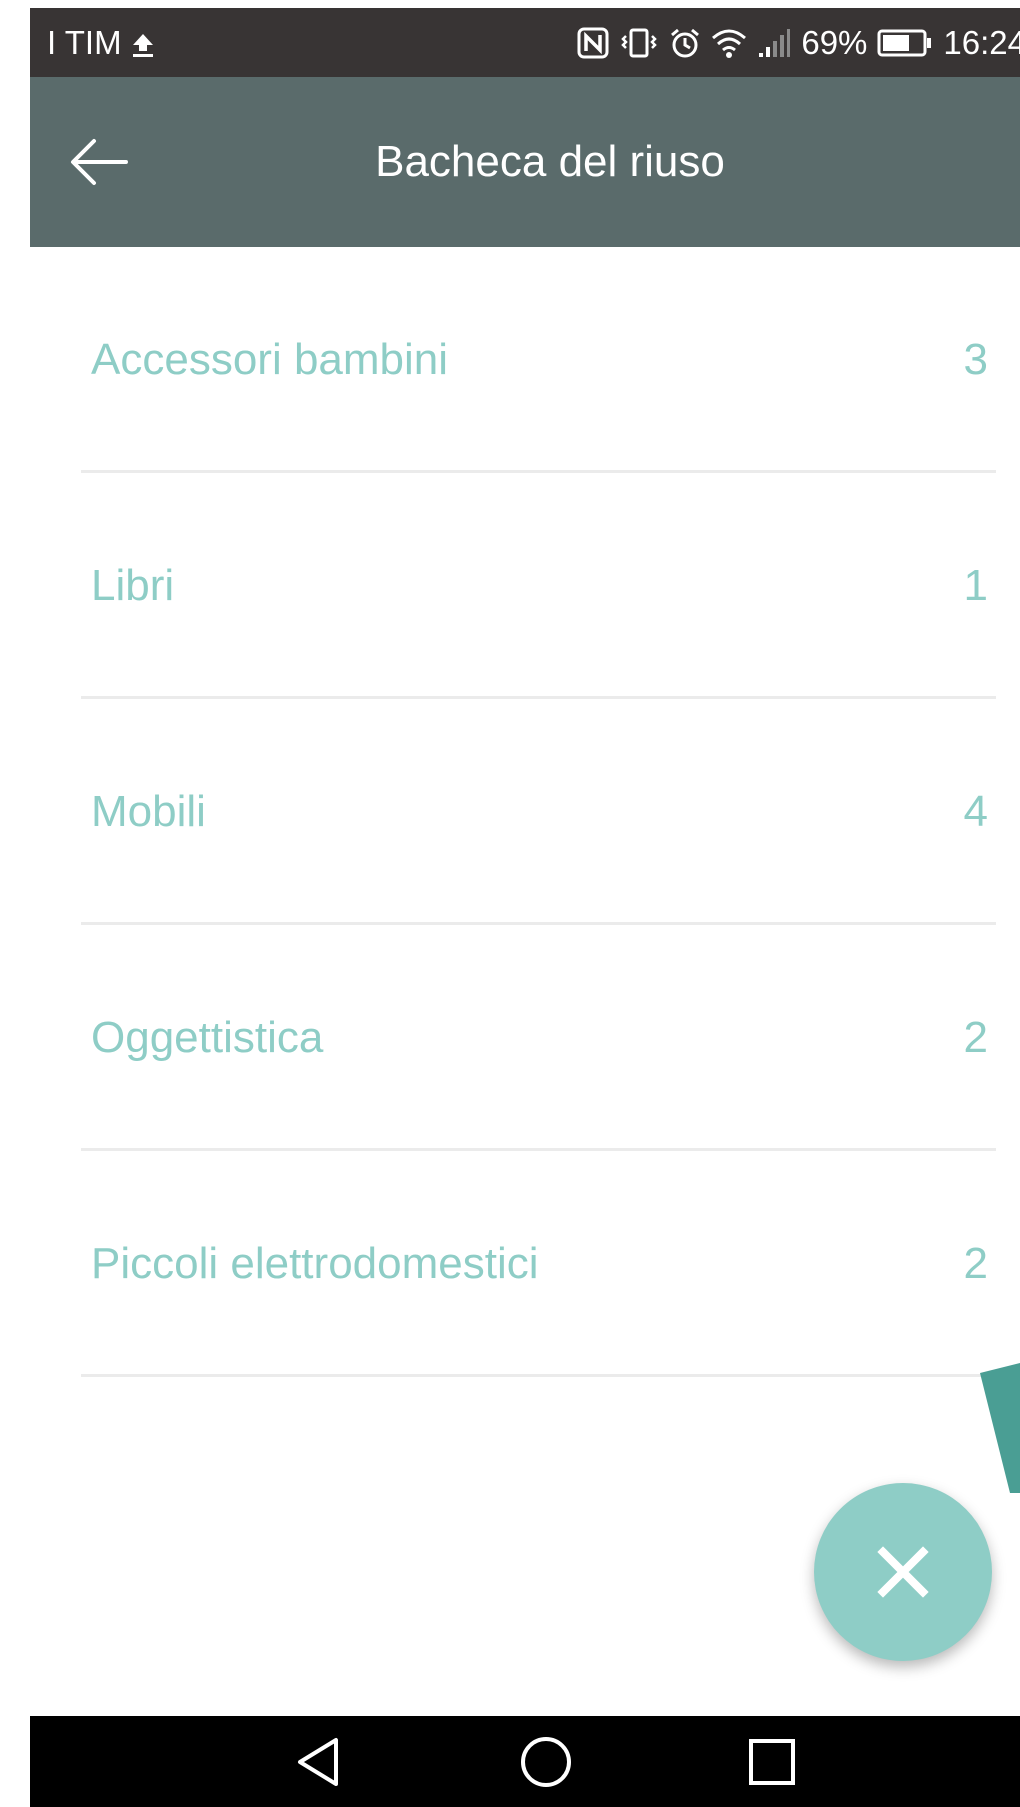  What do you see at coordinates (207, 1037) in the screenshot?
I see `category-name: Oggettistica` at bounding box center [207, 1037].